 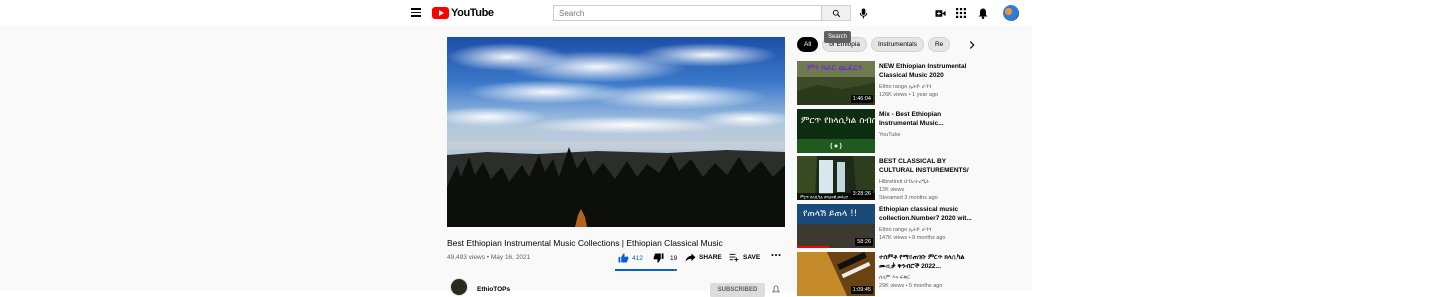 What do you see at coordinates (864, 242) in the screenshot?
I see `video-duration: 58:26` at bounding box center [864, 242].